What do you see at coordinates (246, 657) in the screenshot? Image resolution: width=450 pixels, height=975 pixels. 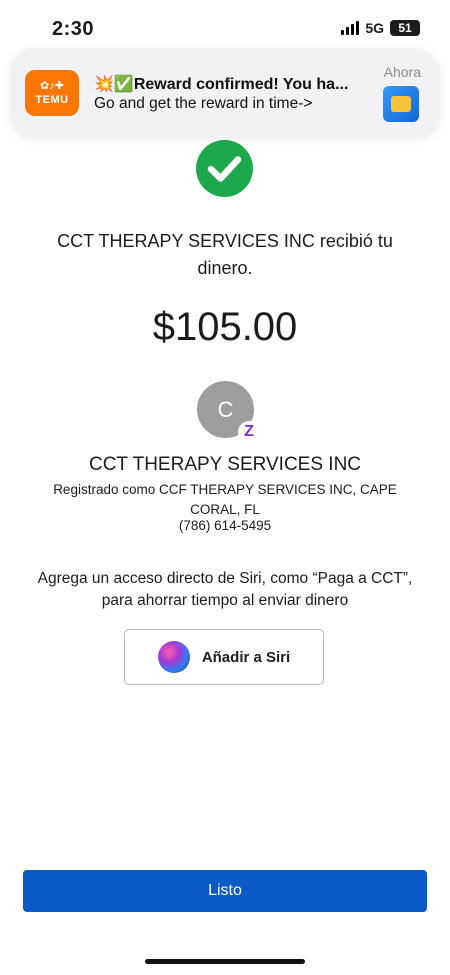 I see `add-to-siri-label: Añadir a Siri` at bounding box center [246, 657].